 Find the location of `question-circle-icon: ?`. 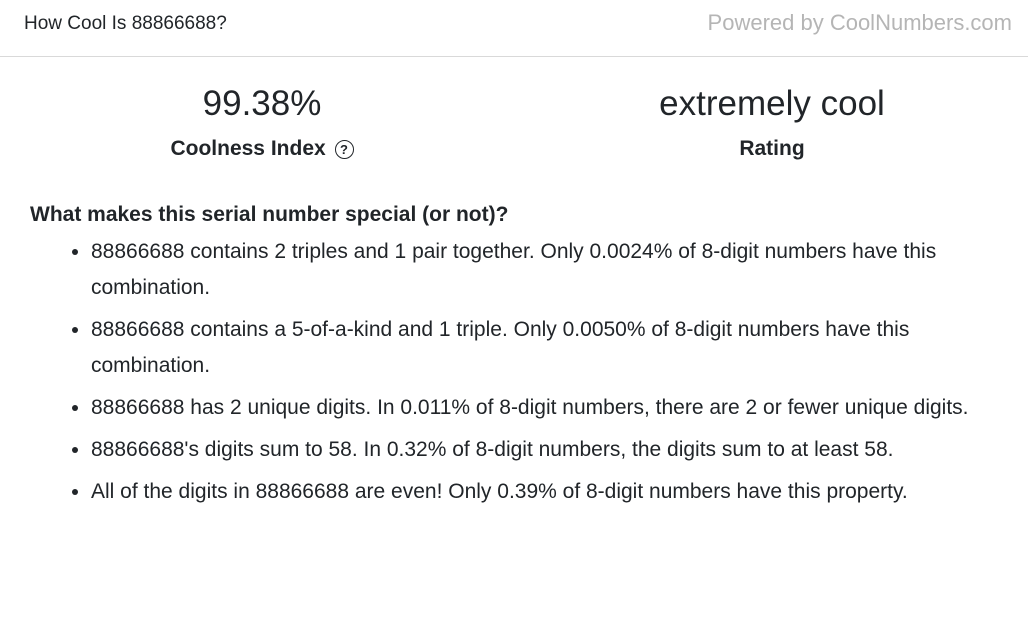

question-circle-icon: ? is located at coordinates (344, 149).